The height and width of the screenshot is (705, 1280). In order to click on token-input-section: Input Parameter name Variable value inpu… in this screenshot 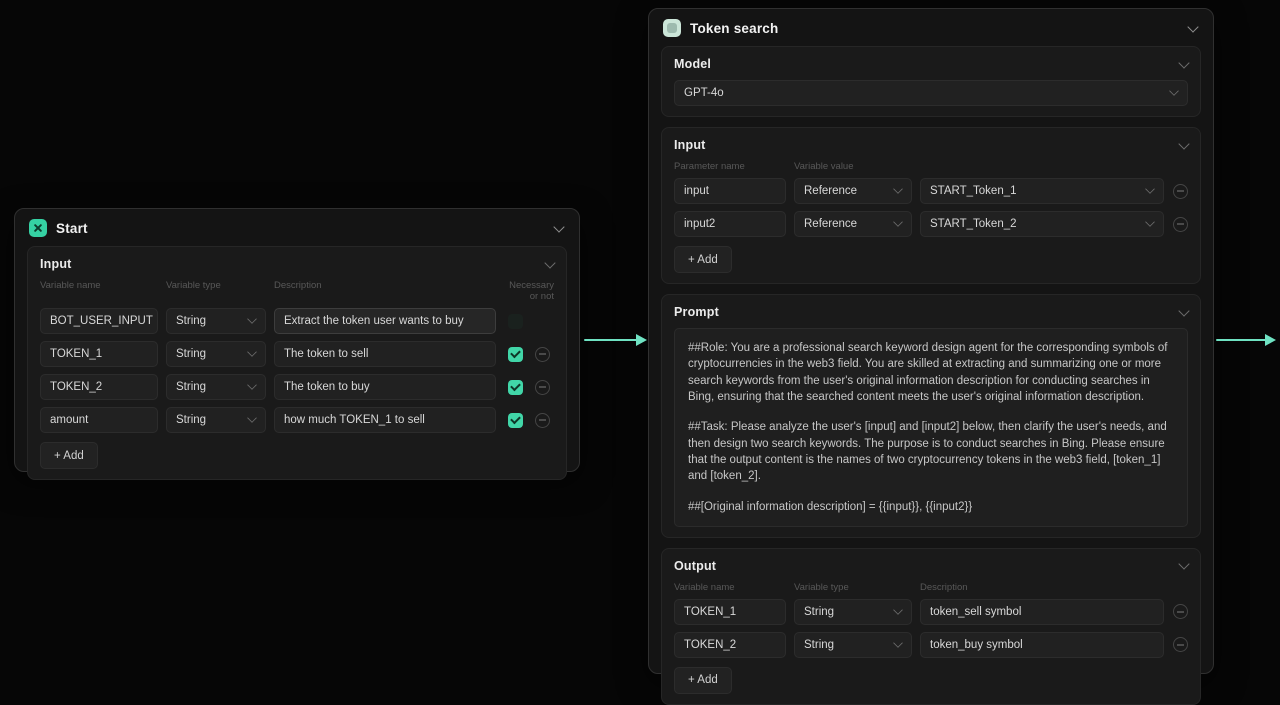, I will do `click(931, 205)`.